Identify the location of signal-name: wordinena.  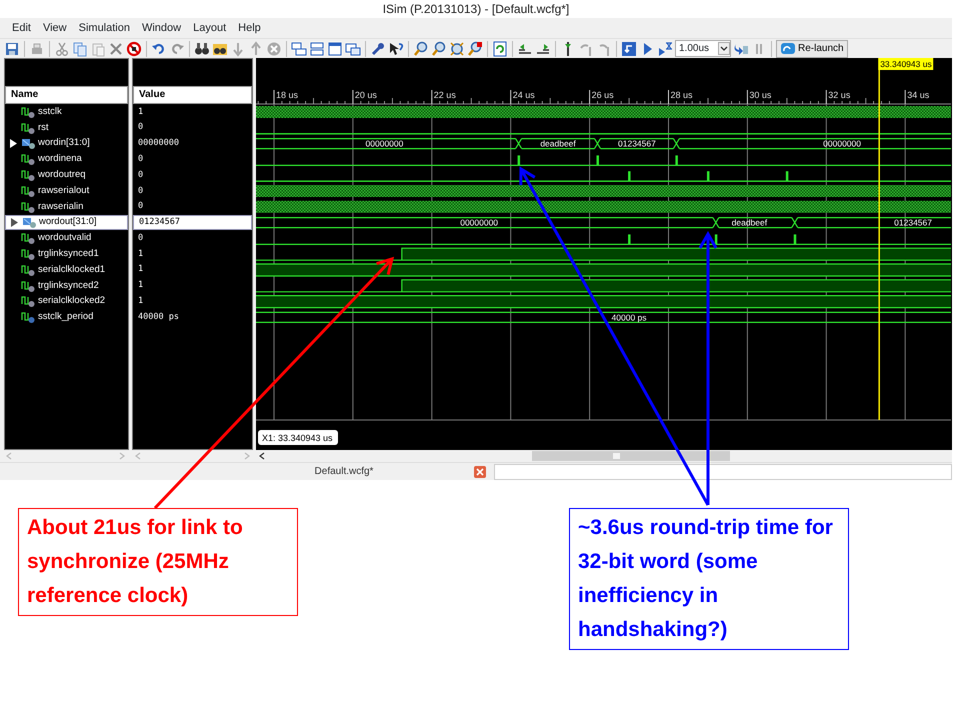
(60, 159).